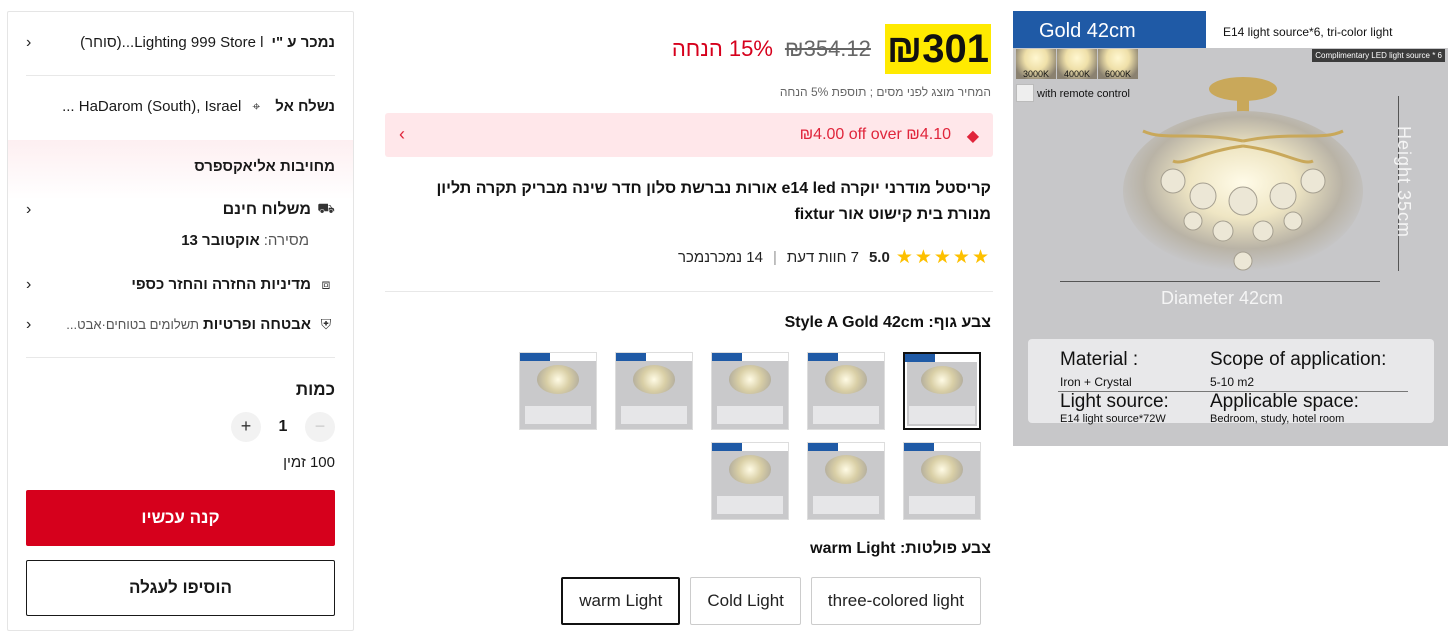 This screenshot has width=1452, height=631. Describe the element at coordinates (283, 427) in the screenshot. I see `quantity-value: 1` at that location.